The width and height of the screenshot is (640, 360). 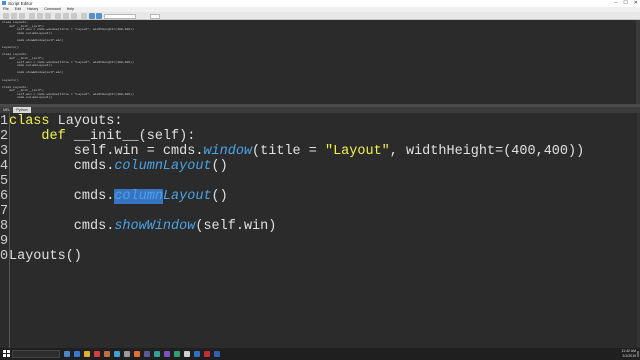 I want to click on window-controls: – ☐ ✕, so click(x=626, y=3).